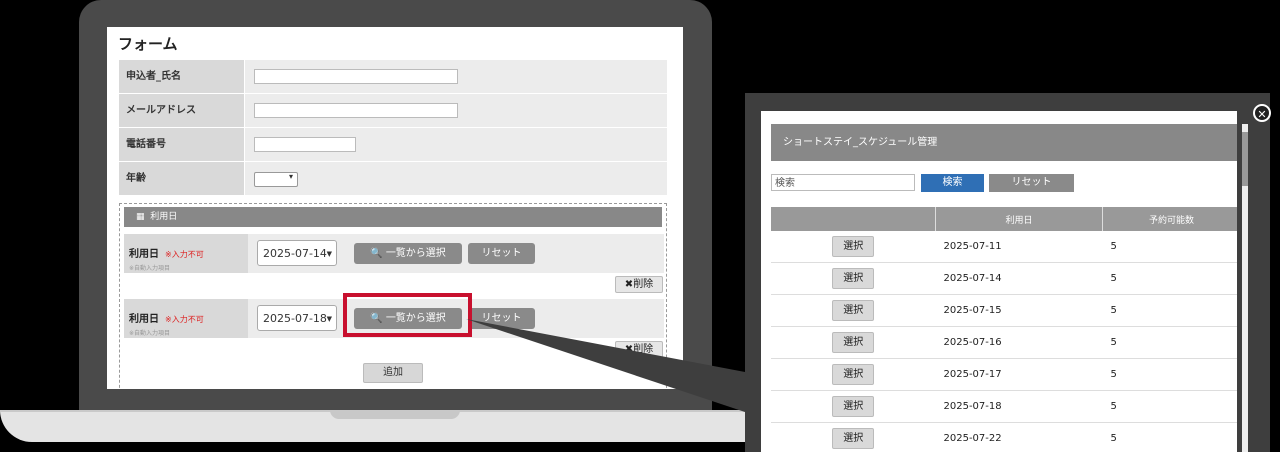 The width and height of the screenshot is (1280, 452). Describe the element at coordinates (1004, 142) in the screenshot. I see `modal-title: ショートステイ_スケジュール管理` at that location.